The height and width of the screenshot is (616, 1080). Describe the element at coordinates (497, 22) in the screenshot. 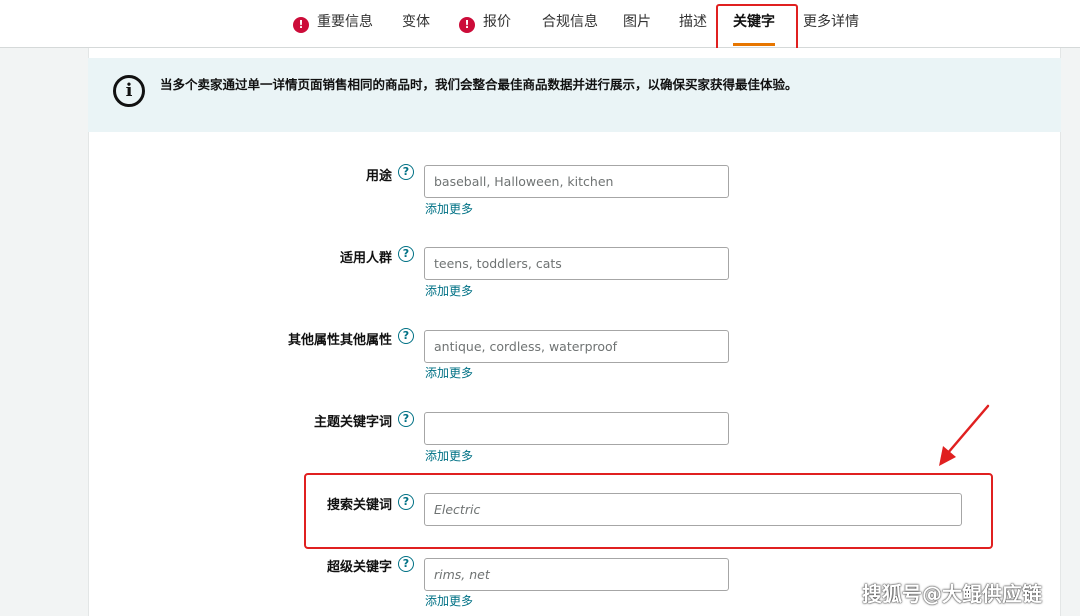

I see `tab-label: 报价` at that location.